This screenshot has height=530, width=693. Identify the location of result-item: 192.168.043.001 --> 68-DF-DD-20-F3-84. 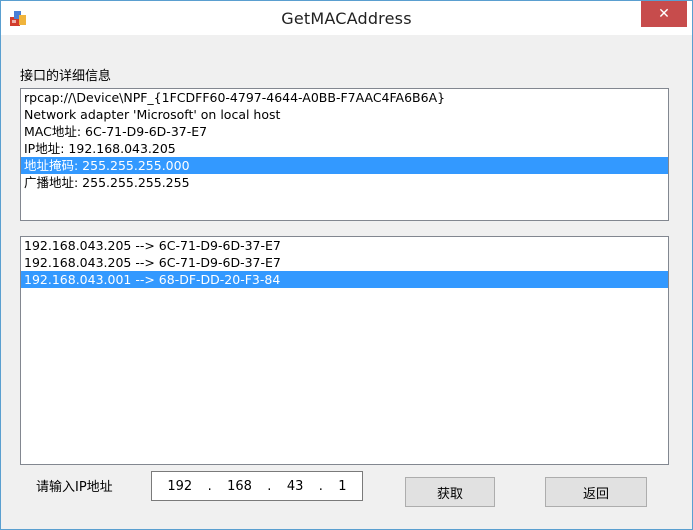
(344, 279).